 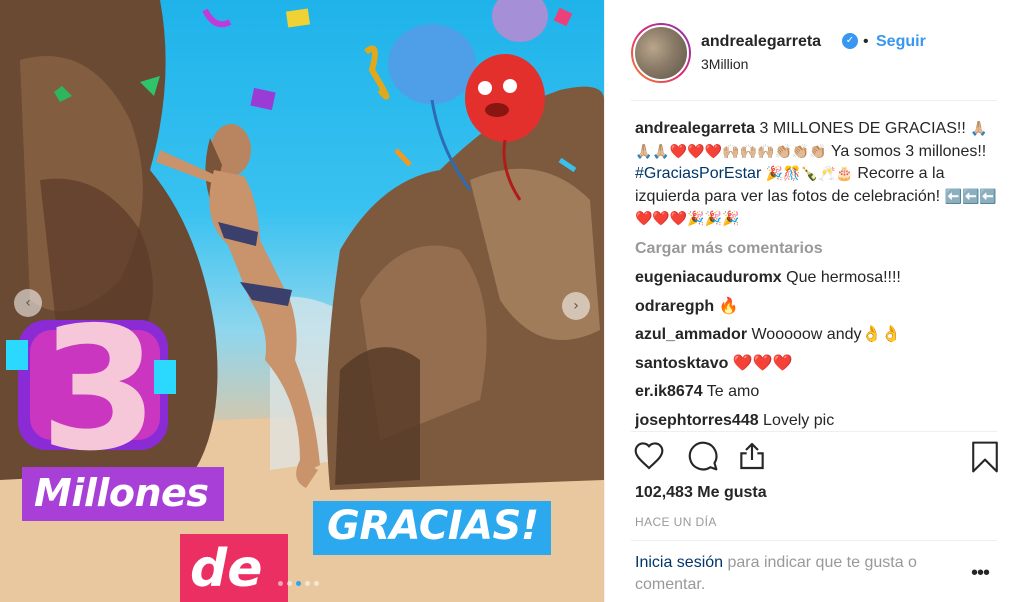 What do you see at coordinates (980, 573) in the screenshot?
I see `more-options-button: •••` at bounding box center [980, 573].